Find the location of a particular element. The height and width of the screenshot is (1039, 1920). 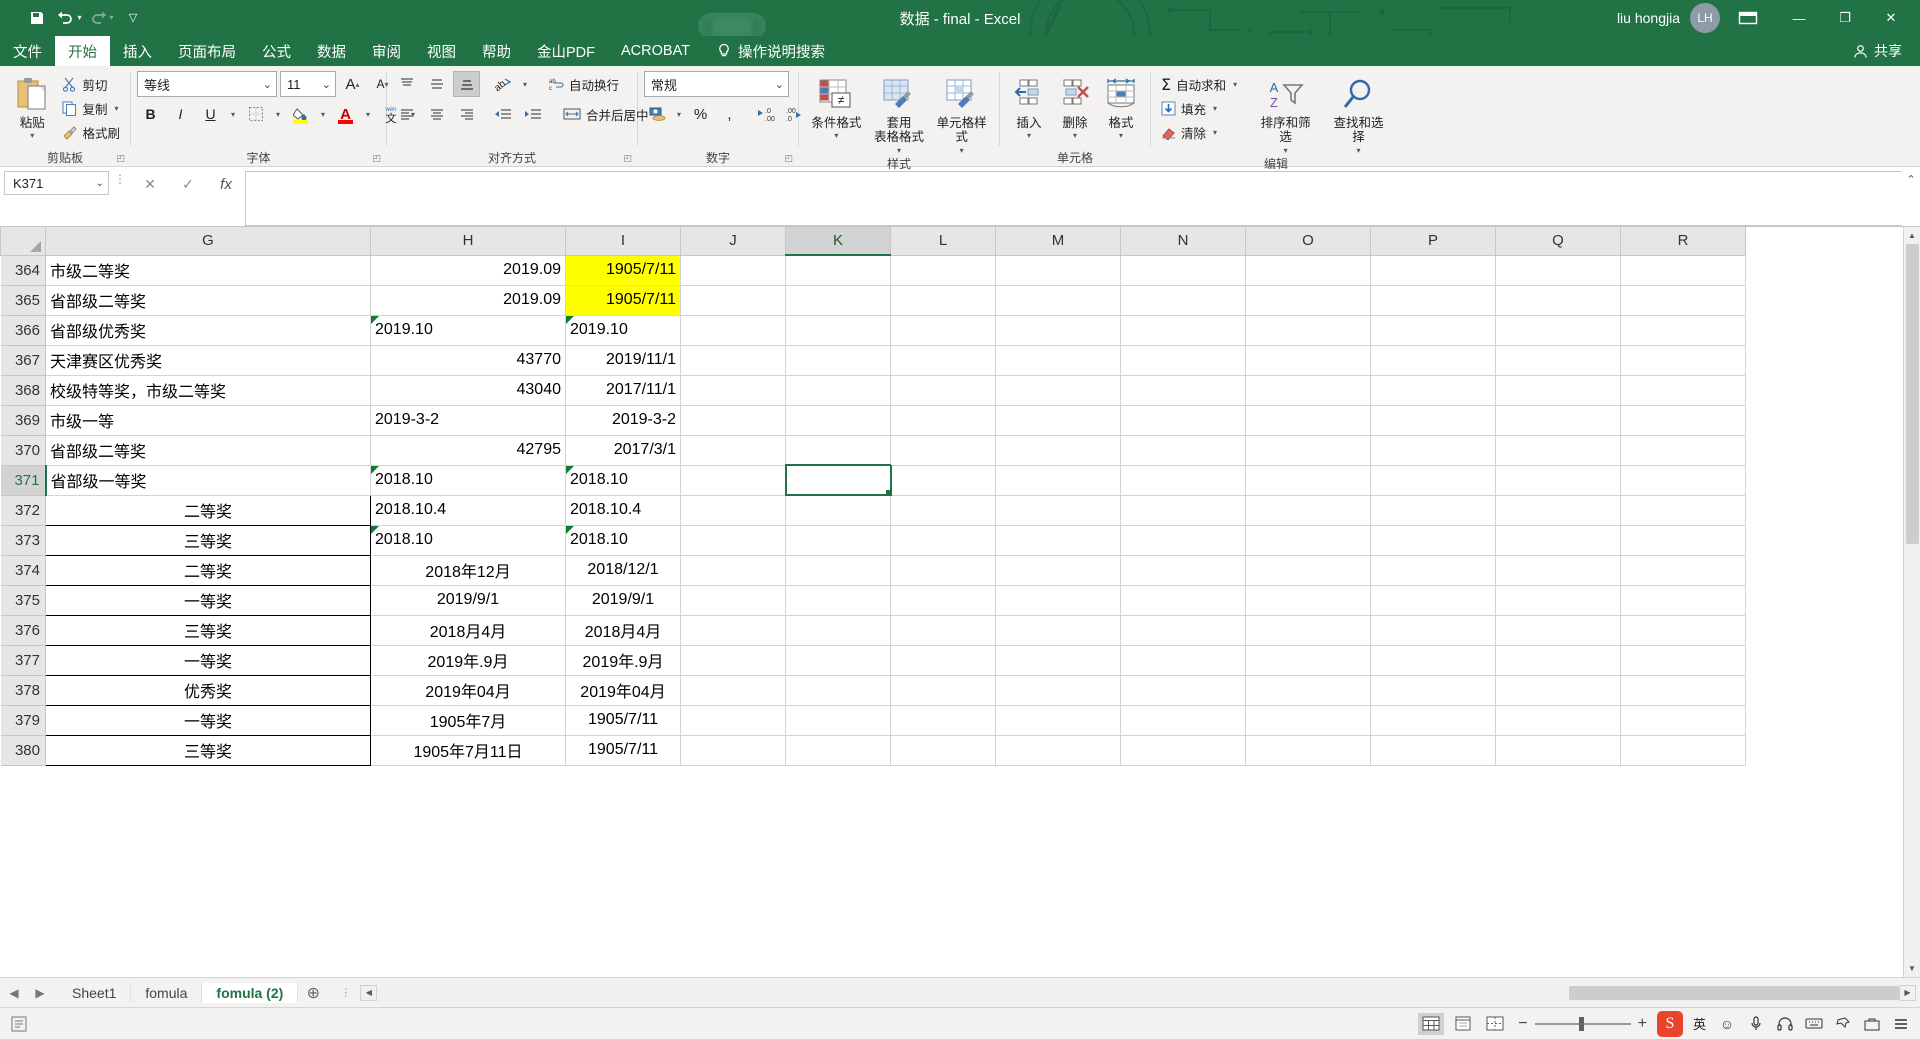

cell-H364: 2019.09 is located at coordinates (468, 270).